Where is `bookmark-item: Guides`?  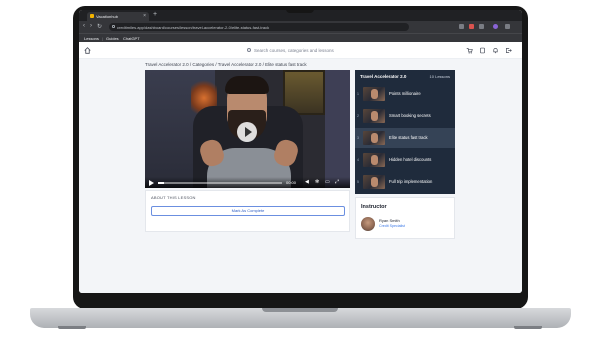 bookmark-item: Guides is located at coordinates (112, 38).